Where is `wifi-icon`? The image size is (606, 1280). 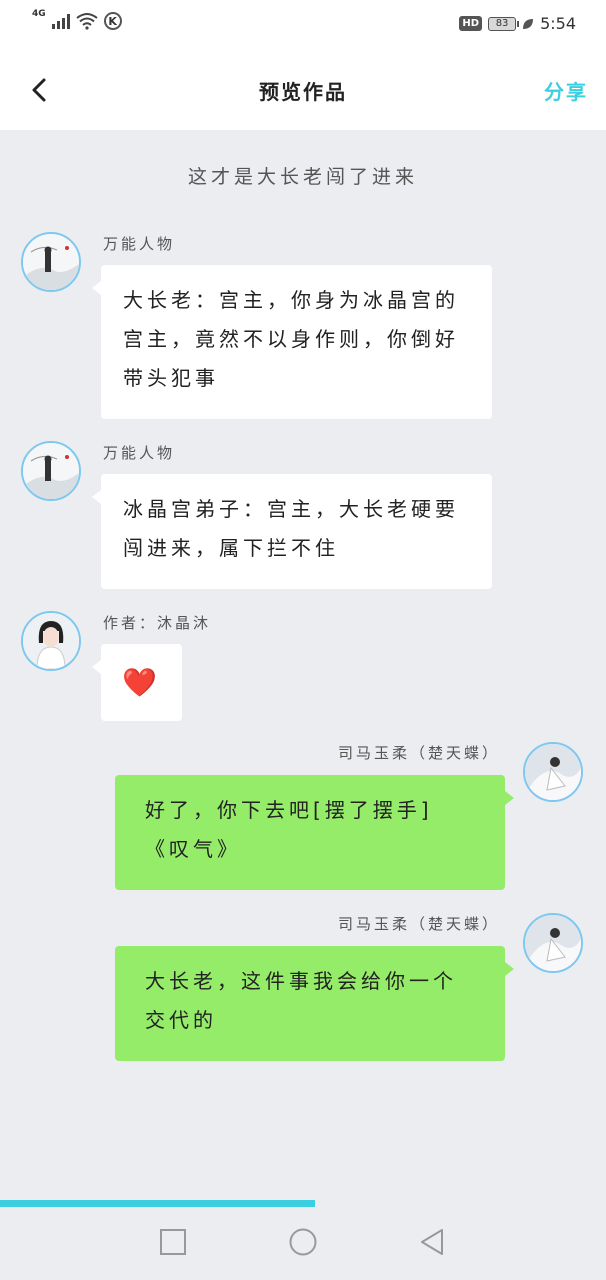
wifi-icon is located at coordinates (87, 21).